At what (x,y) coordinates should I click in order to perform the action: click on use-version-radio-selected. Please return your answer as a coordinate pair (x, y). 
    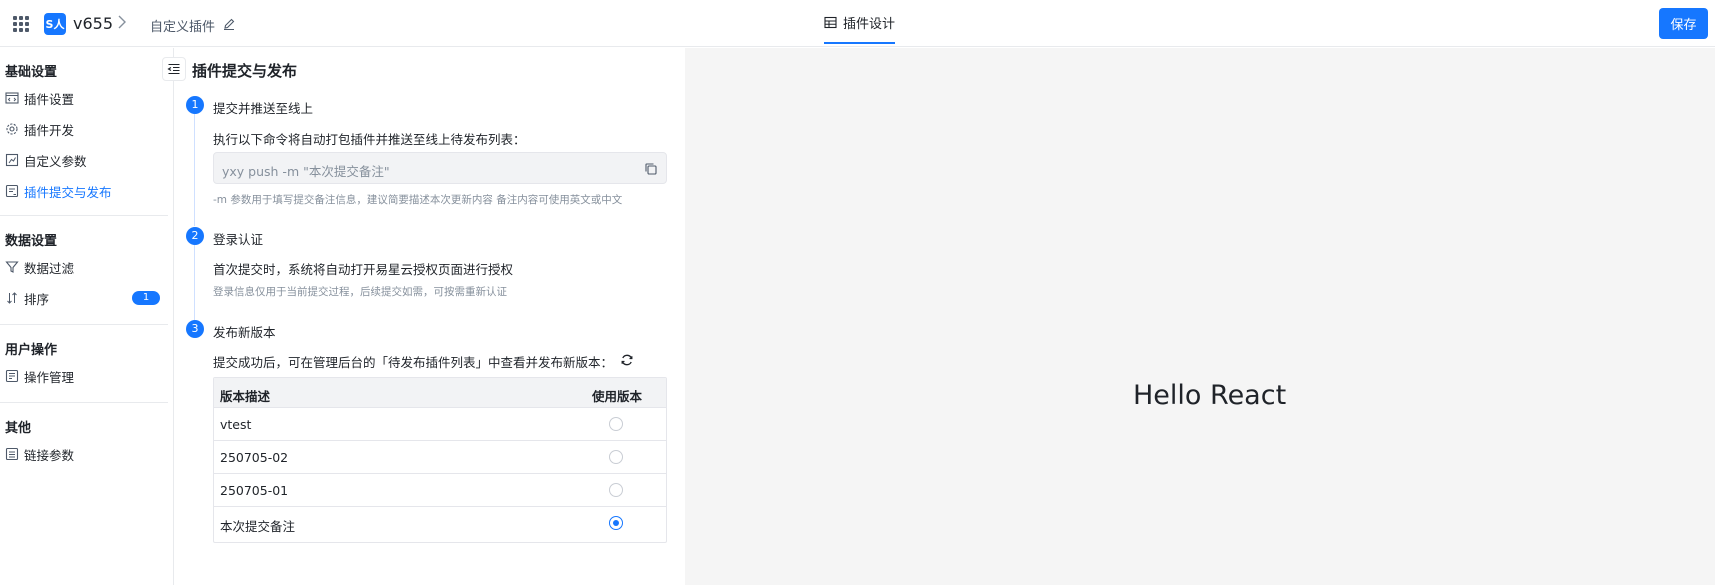
    Looking at the image, I should click on (616, 523).